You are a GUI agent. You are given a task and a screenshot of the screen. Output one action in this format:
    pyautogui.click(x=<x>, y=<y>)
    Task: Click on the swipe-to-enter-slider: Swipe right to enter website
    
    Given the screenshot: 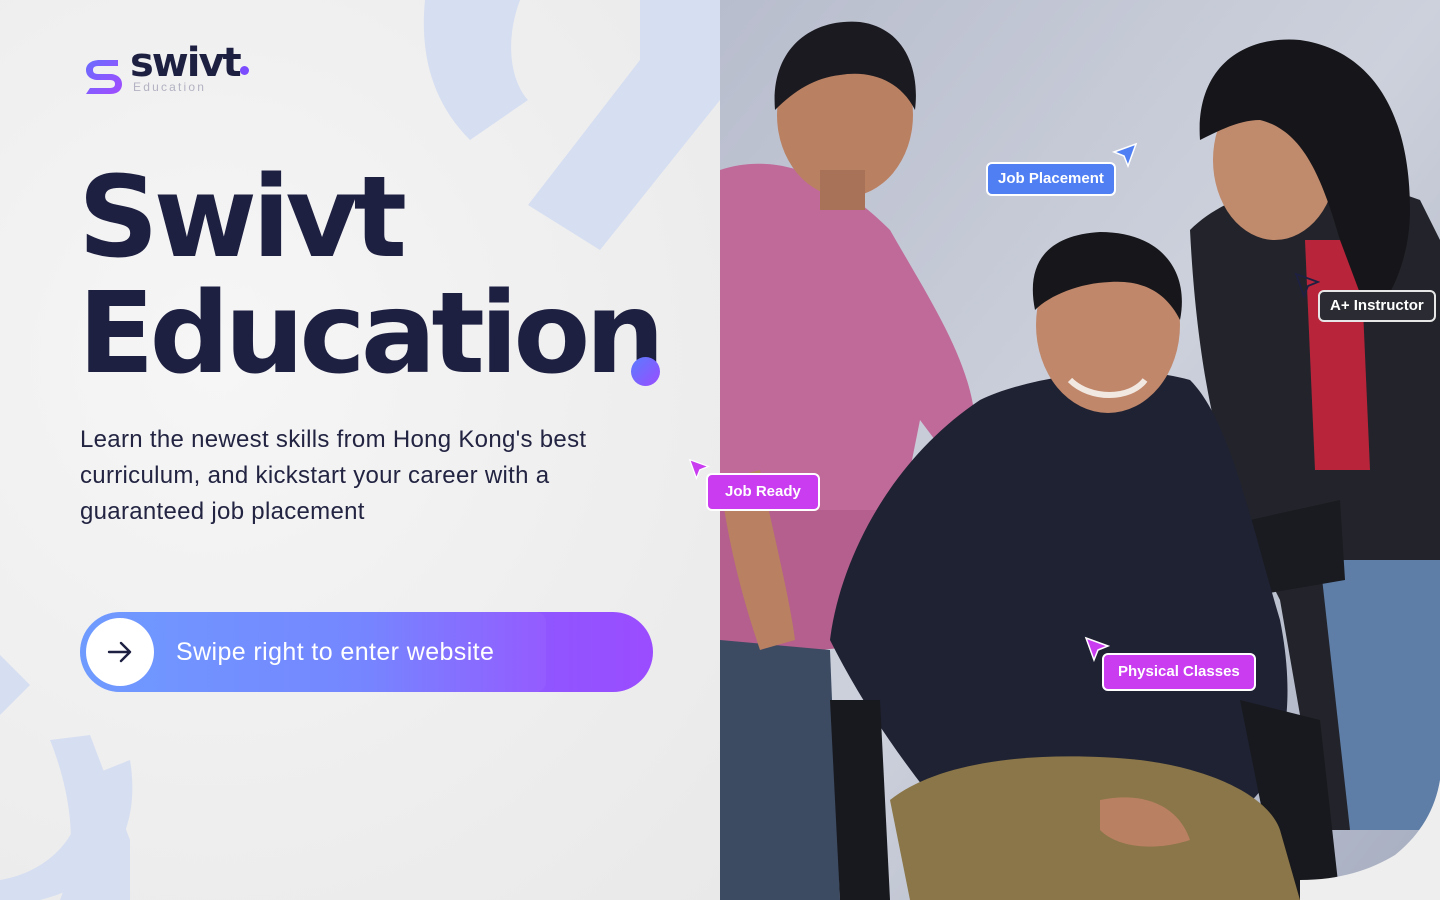 What is the action you would take?
    pyautogui.click(x=366, y=652)
    